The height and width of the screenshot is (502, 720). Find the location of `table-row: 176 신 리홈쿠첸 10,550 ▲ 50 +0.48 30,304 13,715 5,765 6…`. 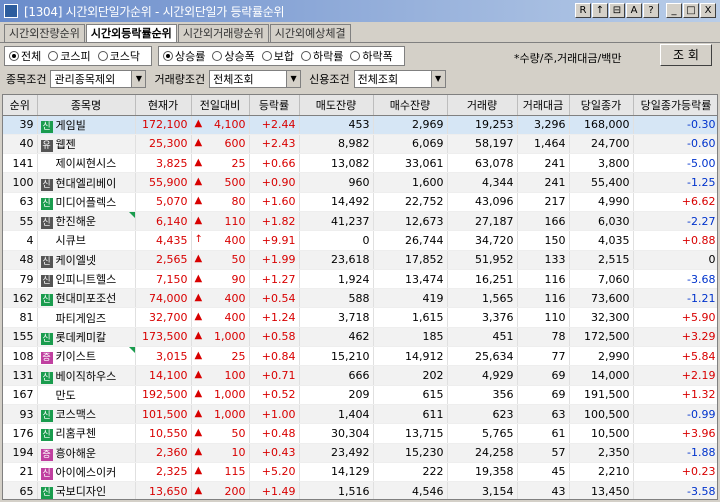

table-row: 176 신 리홈쿠첸 10,550 ▲ 50 +0.48 30,304 13,715 5,765 6… is located at coordinates (360, 433).